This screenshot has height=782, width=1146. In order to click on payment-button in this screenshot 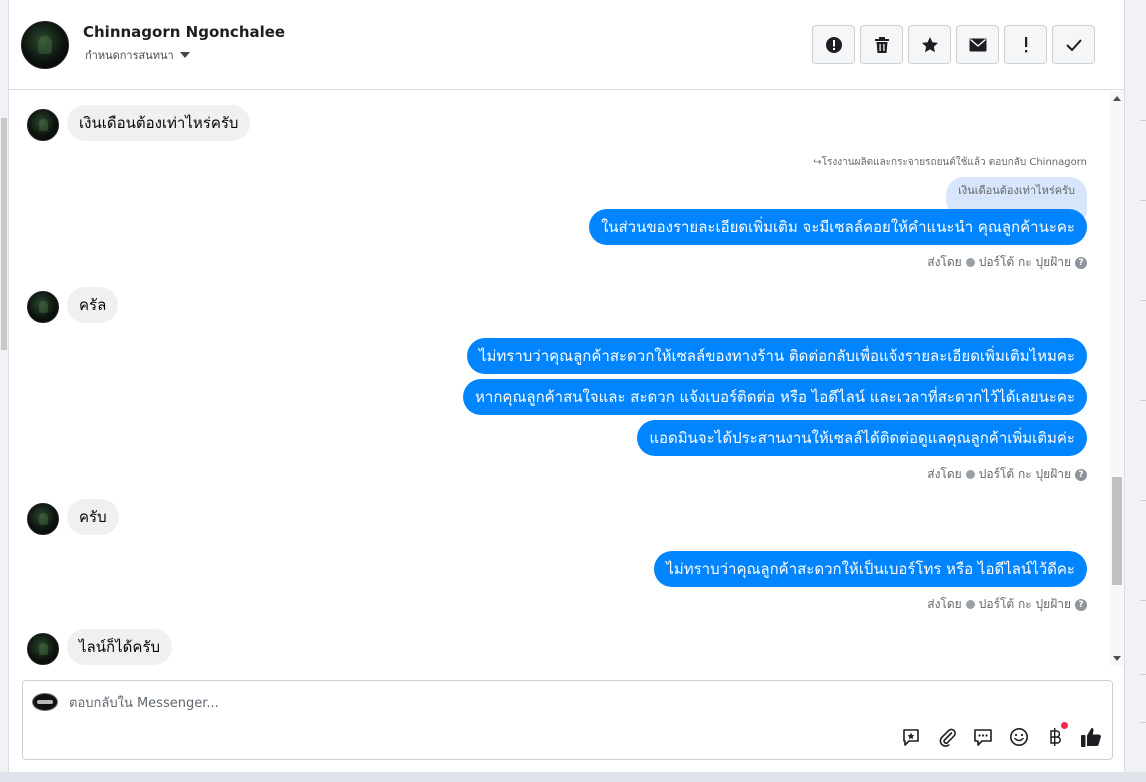, I will do `click(1056, 735)`.